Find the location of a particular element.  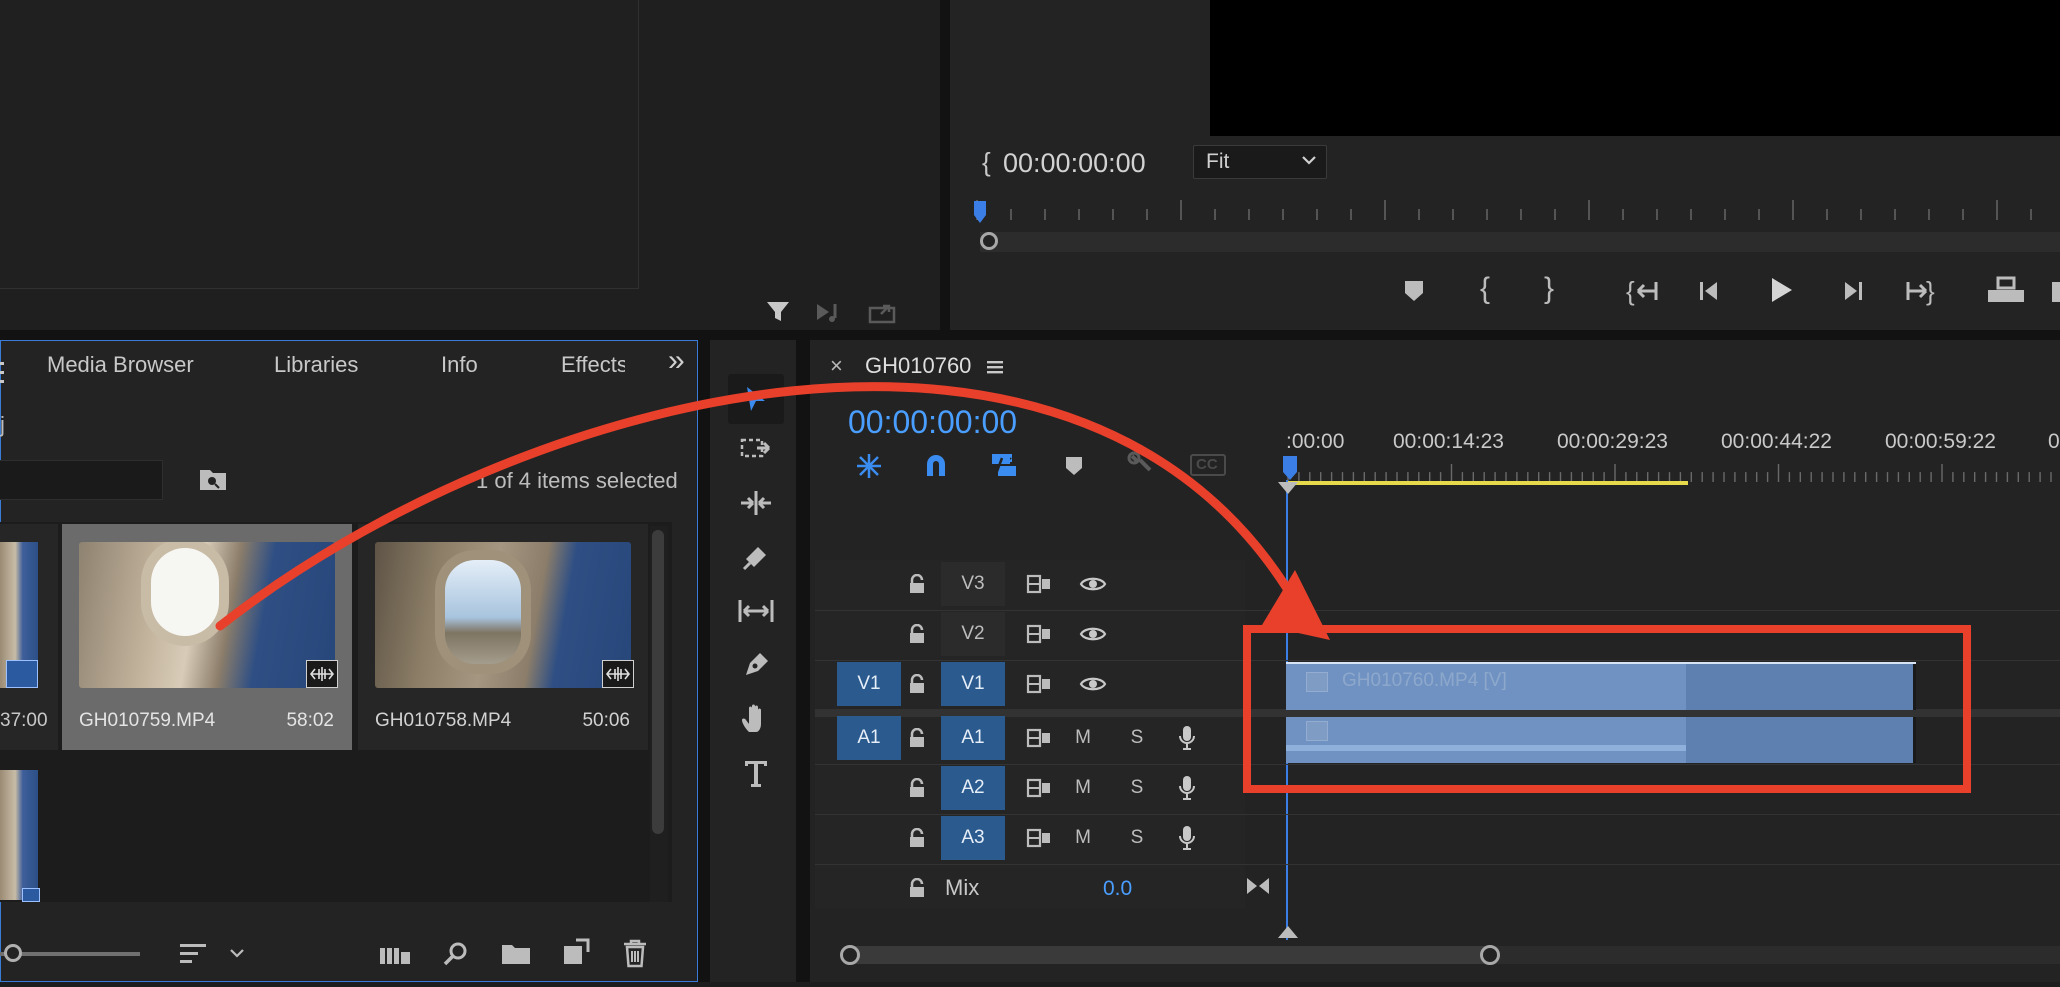

program-monitor-video is located at coordinates (1635, 68).